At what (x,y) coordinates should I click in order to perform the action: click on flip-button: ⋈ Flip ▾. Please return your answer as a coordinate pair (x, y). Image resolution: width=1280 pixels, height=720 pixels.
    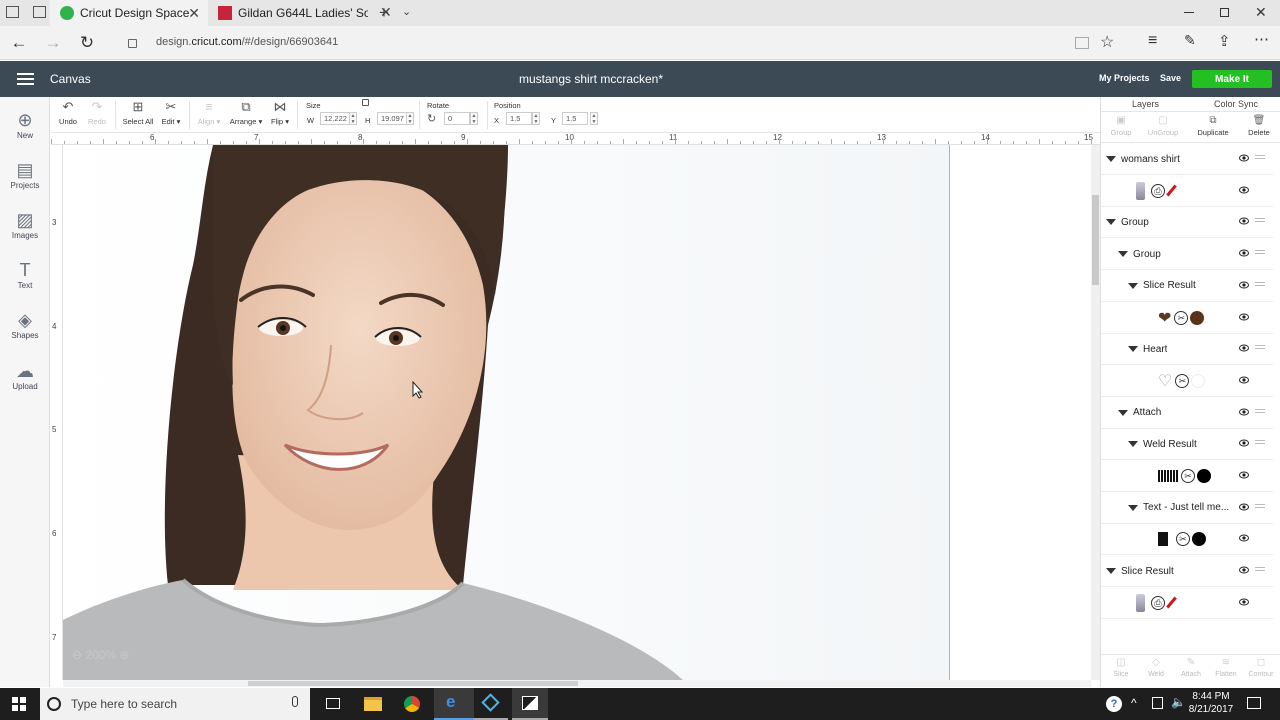
    Looking at the image, I should click on (280, 111).